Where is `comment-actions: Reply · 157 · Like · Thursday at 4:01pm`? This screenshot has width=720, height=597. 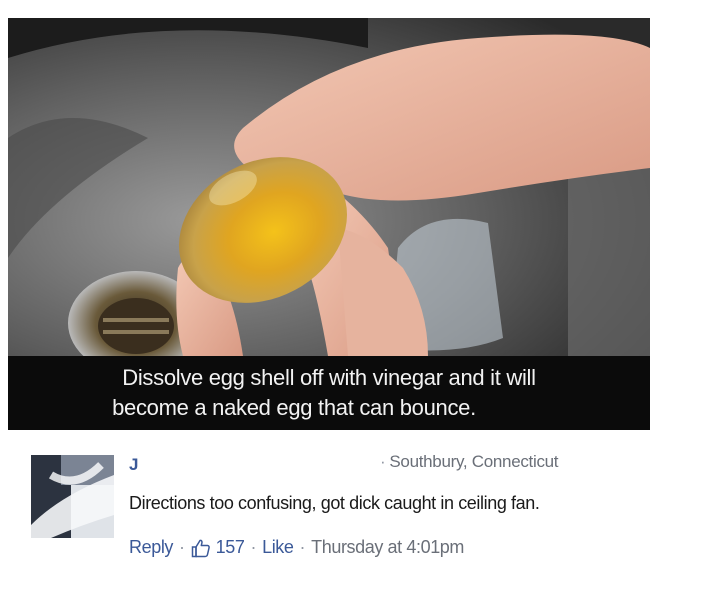 comment-actions: Reply · 157 · Like · Thursday at 4:01pm is located at coordinates (296, 547).